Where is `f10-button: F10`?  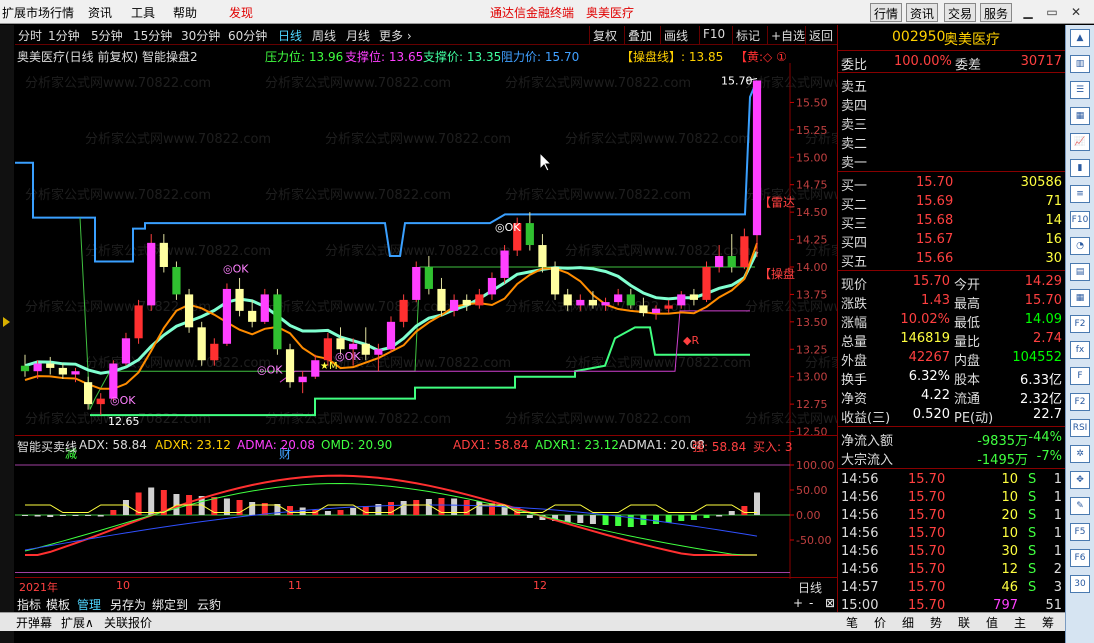 f10-button: F10 is located at coordinates (713, 35).